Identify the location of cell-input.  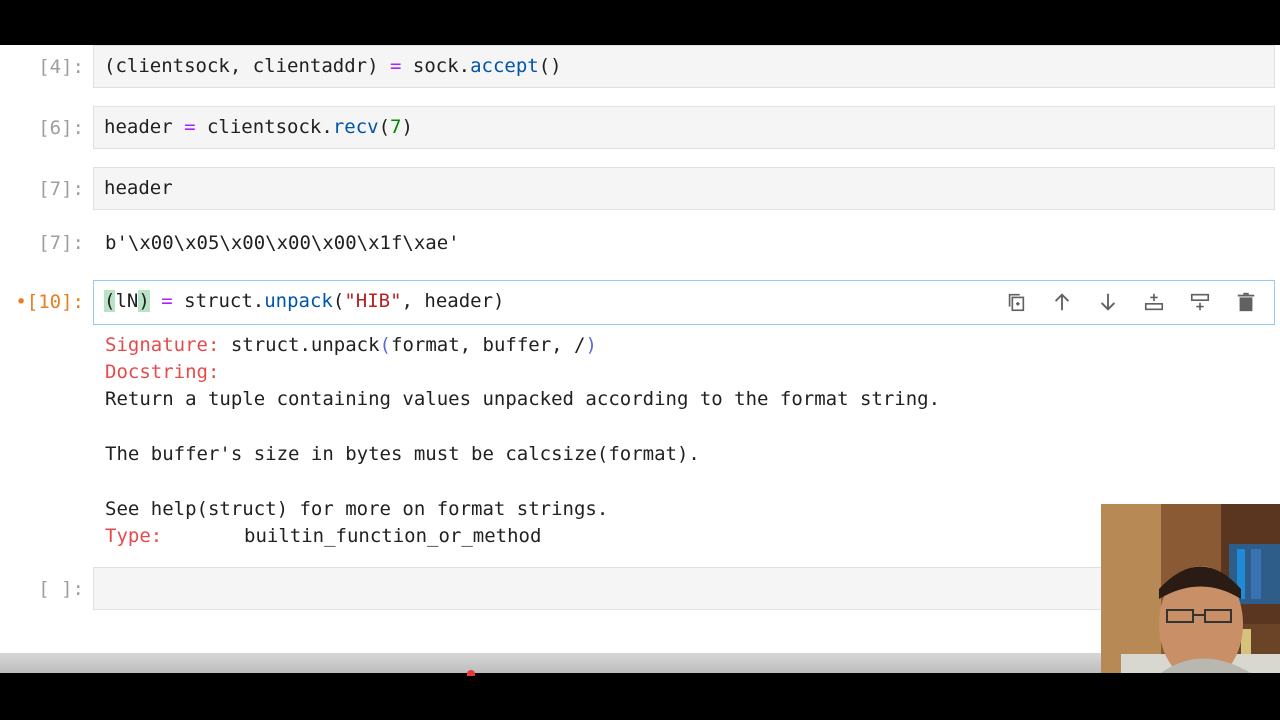
(684, 588).